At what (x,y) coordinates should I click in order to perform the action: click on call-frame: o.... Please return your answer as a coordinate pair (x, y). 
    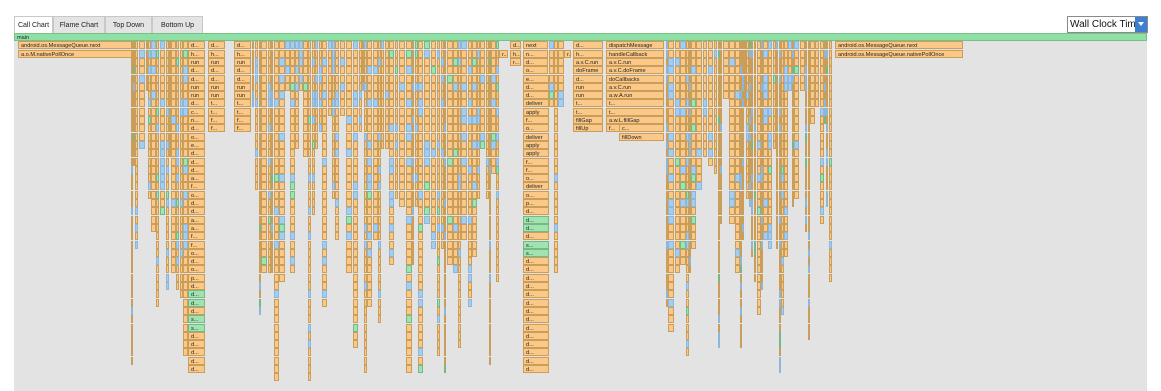
    Looking at the image, I should click on (536, 128).